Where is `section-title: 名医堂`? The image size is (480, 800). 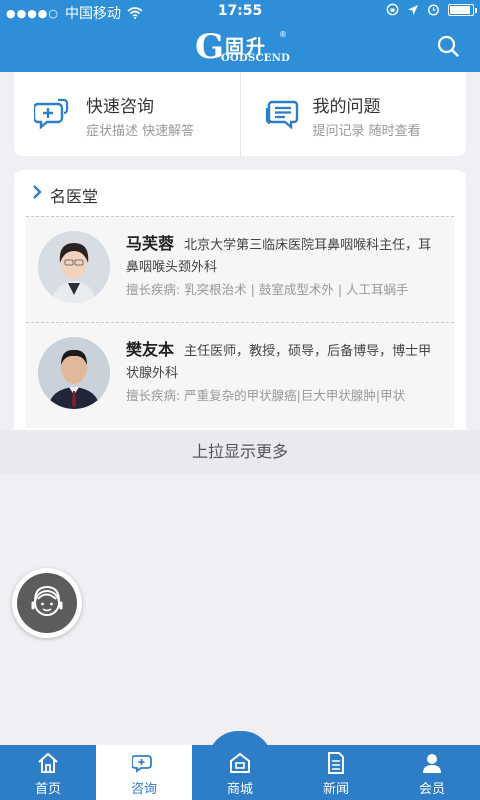
section-title: 名医堂 is located at coordinates (74, 196).